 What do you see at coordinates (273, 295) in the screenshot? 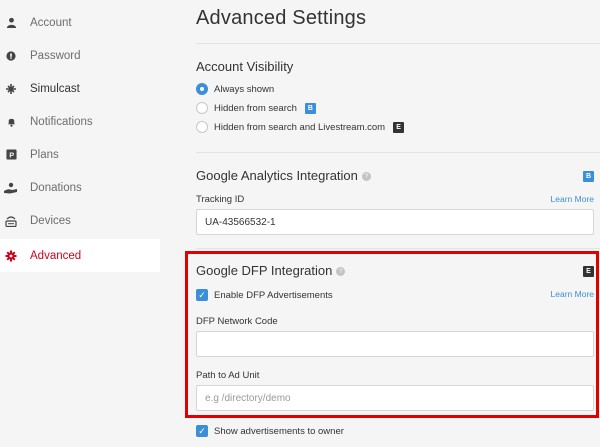
I see `checkbox-label: Enable DFP Advertisements` at bounding box center [273, 295].